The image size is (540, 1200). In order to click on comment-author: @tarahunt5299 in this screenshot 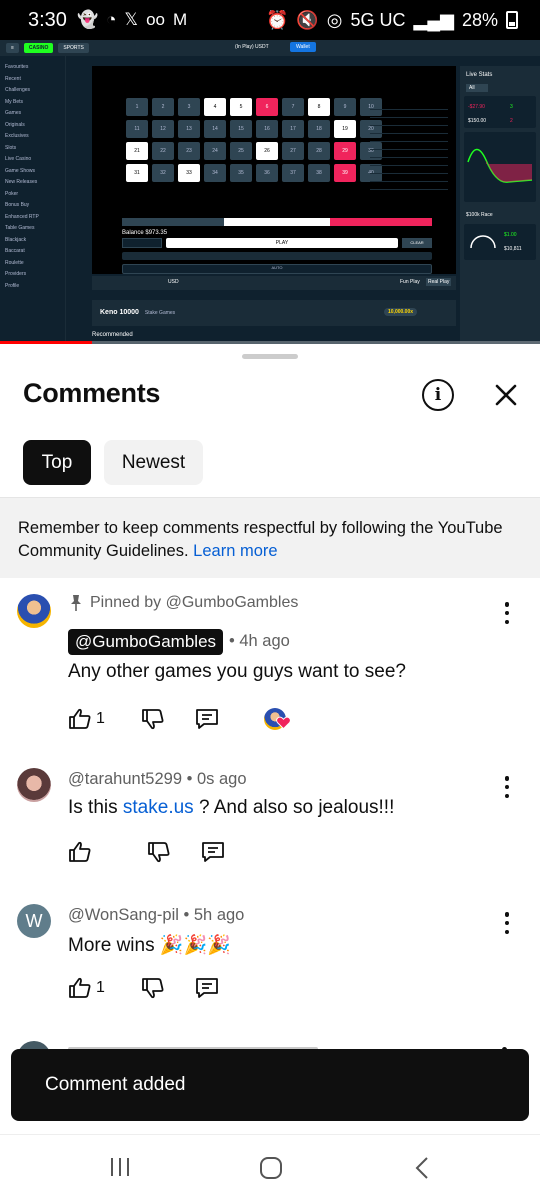, I will do `click(125, 779)`.